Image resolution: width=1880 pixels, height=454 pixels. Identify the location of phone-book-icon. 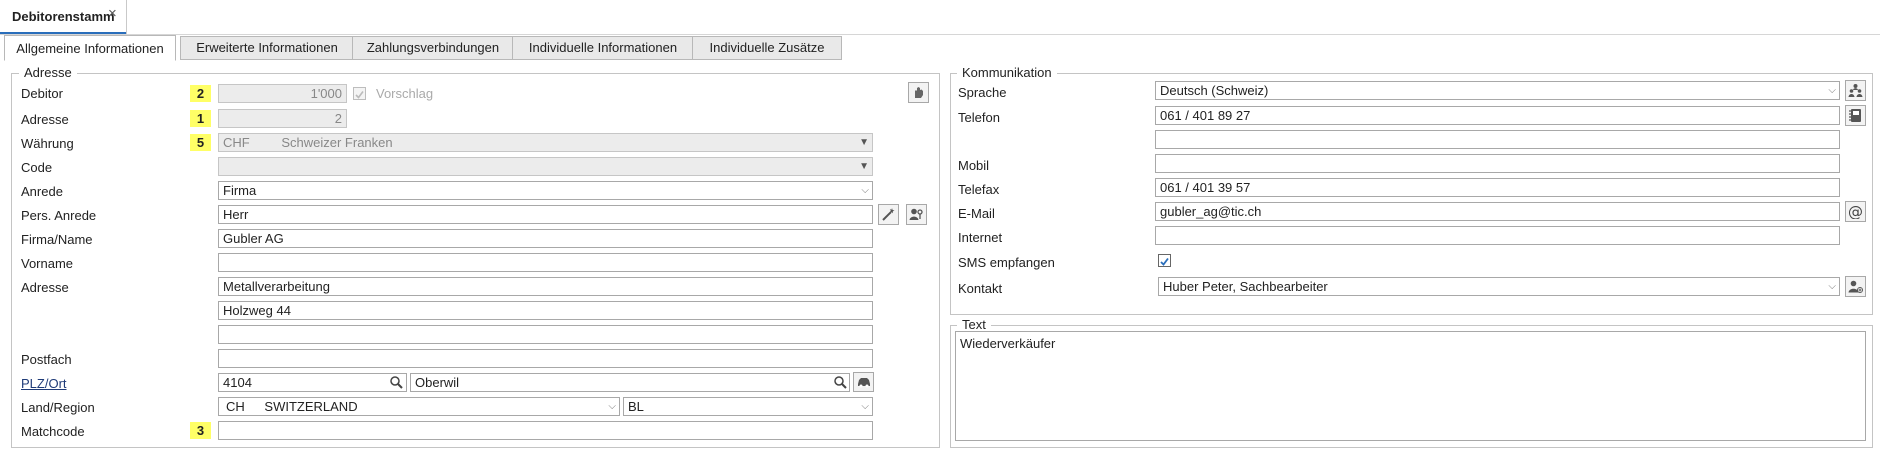
(1855, 115).